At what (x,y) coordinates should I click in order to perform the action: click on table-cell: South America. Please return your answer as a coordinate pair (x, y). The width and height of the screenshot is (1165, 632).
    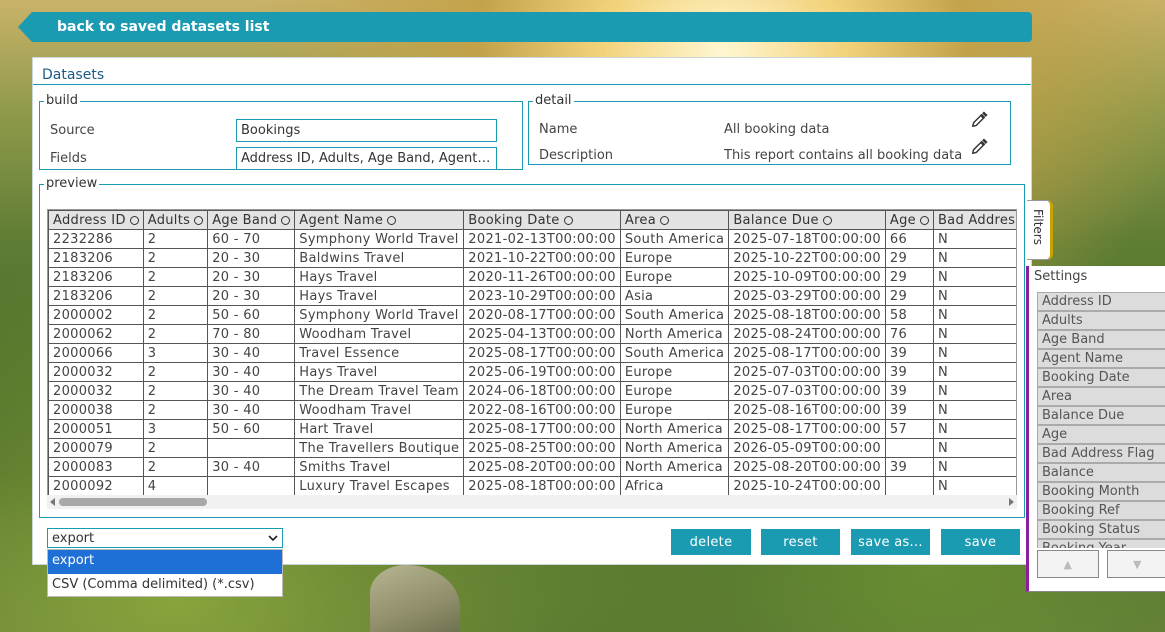
    Looking at the image, I should click on (674, 315).